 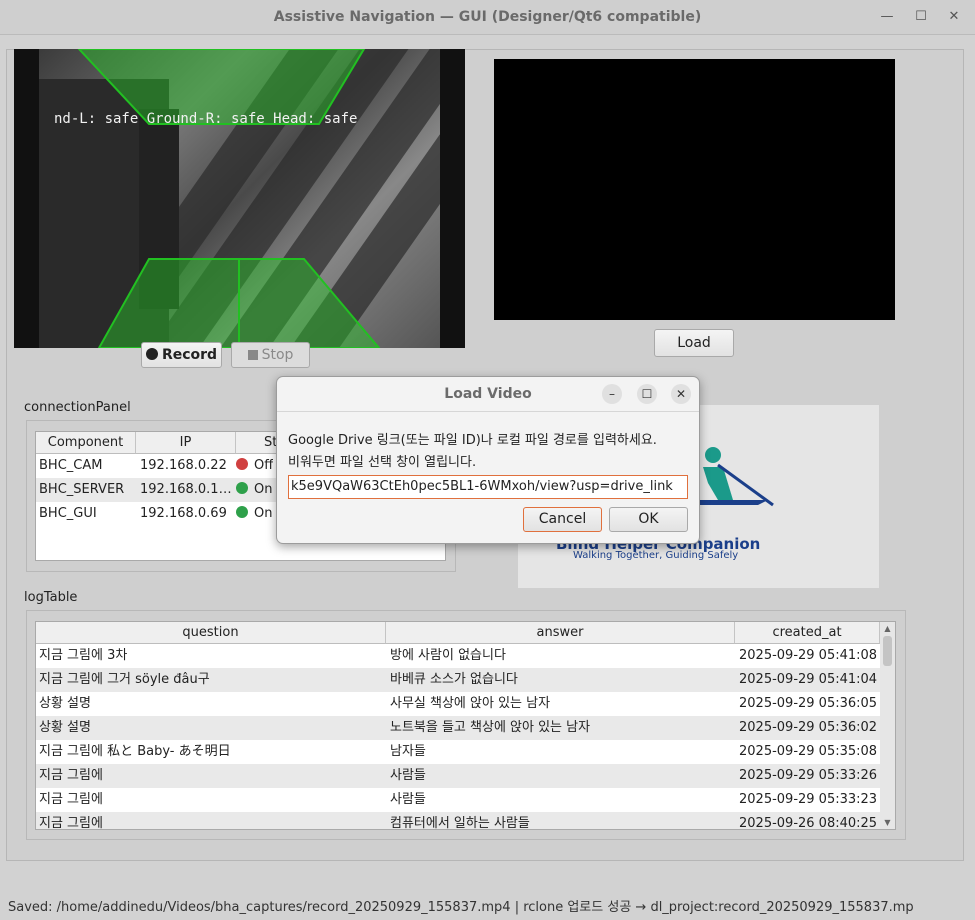 I want to click on ok-button: OK, so click(x=648, y=519).